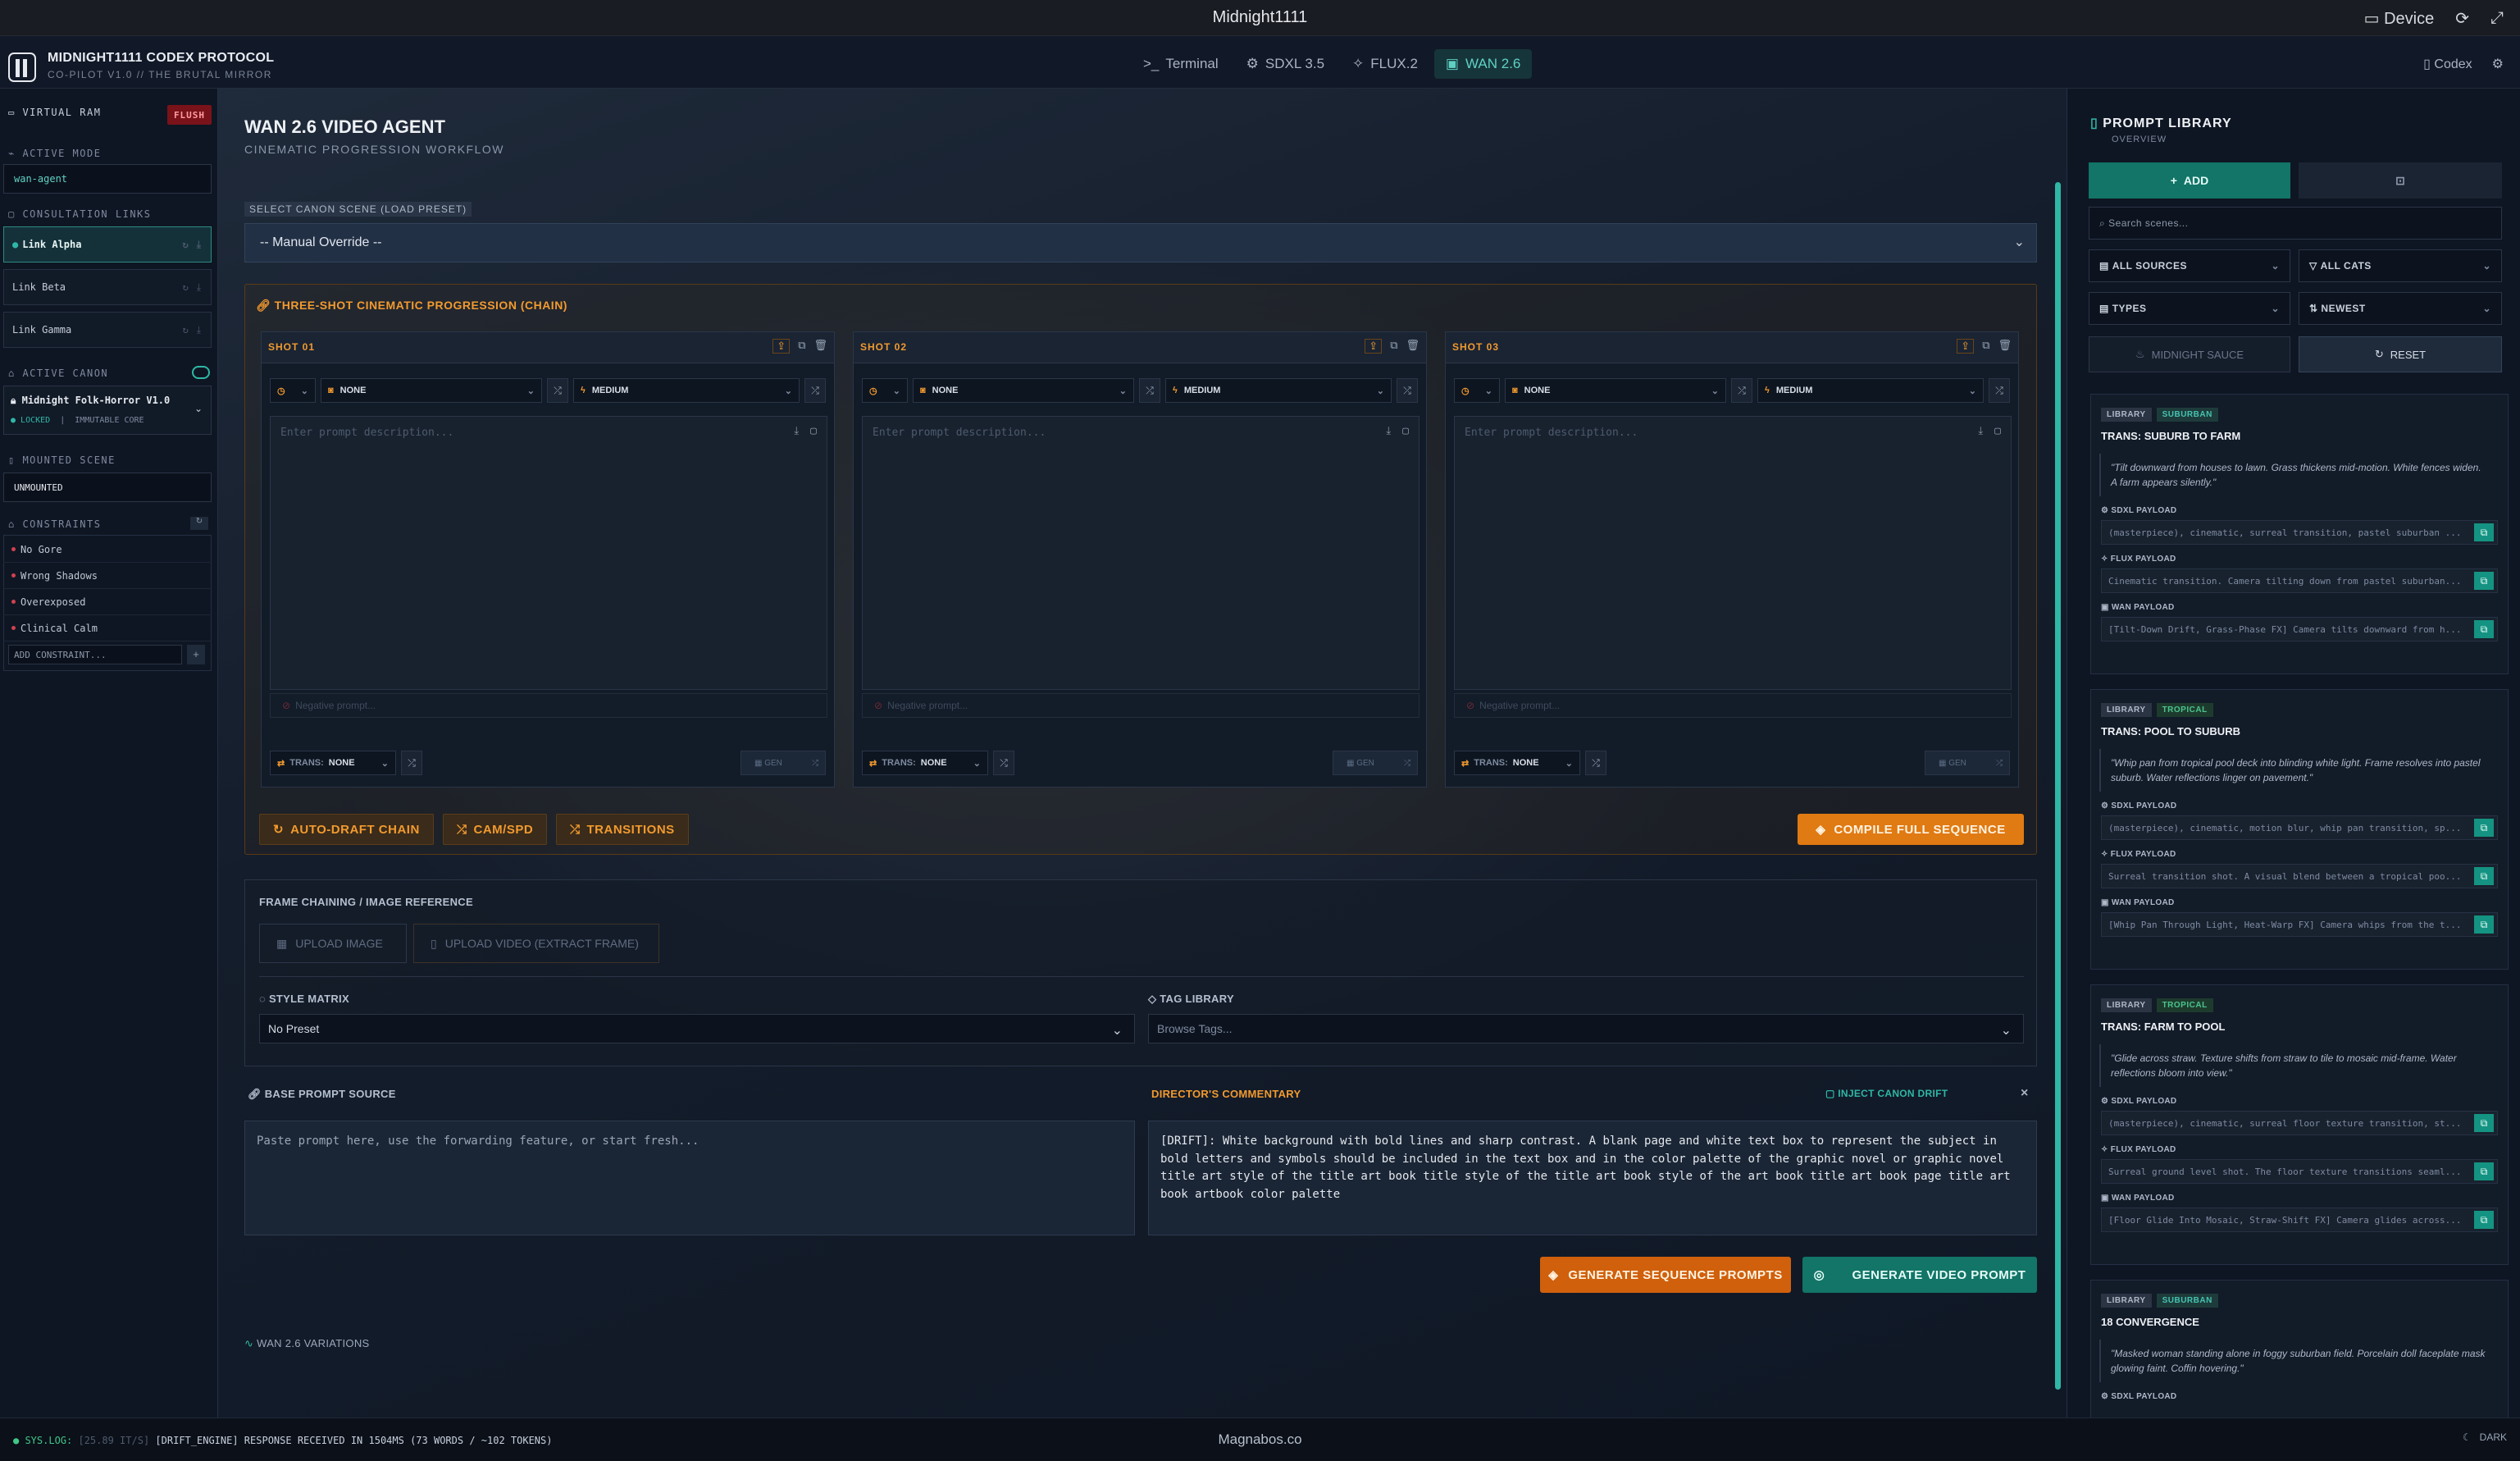 This screenshot has height=1461, width=2520. What do you see at coordinates (697, 1028) in the screenshot?
I see `style-matrix-select: No Preset ⌄` at bounding box center [697, 1028].